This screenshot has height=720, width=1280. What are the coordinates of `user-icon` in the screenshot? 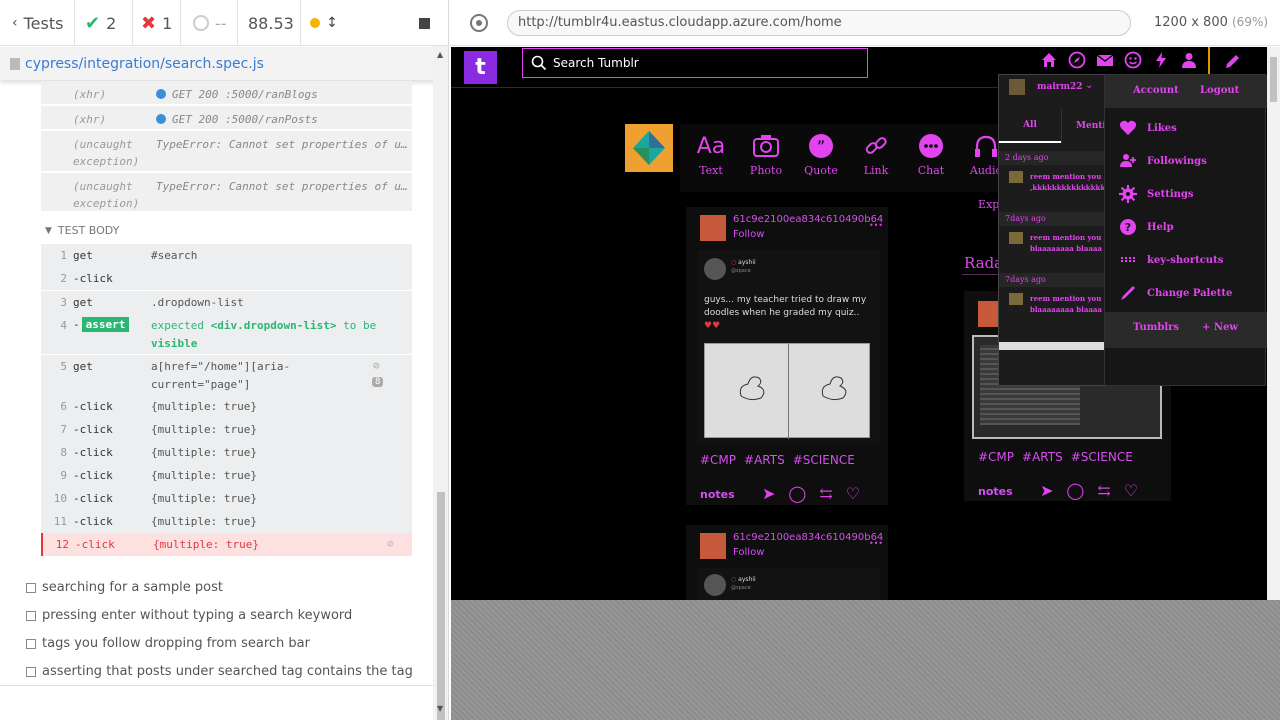 It's located at (1189, 60).